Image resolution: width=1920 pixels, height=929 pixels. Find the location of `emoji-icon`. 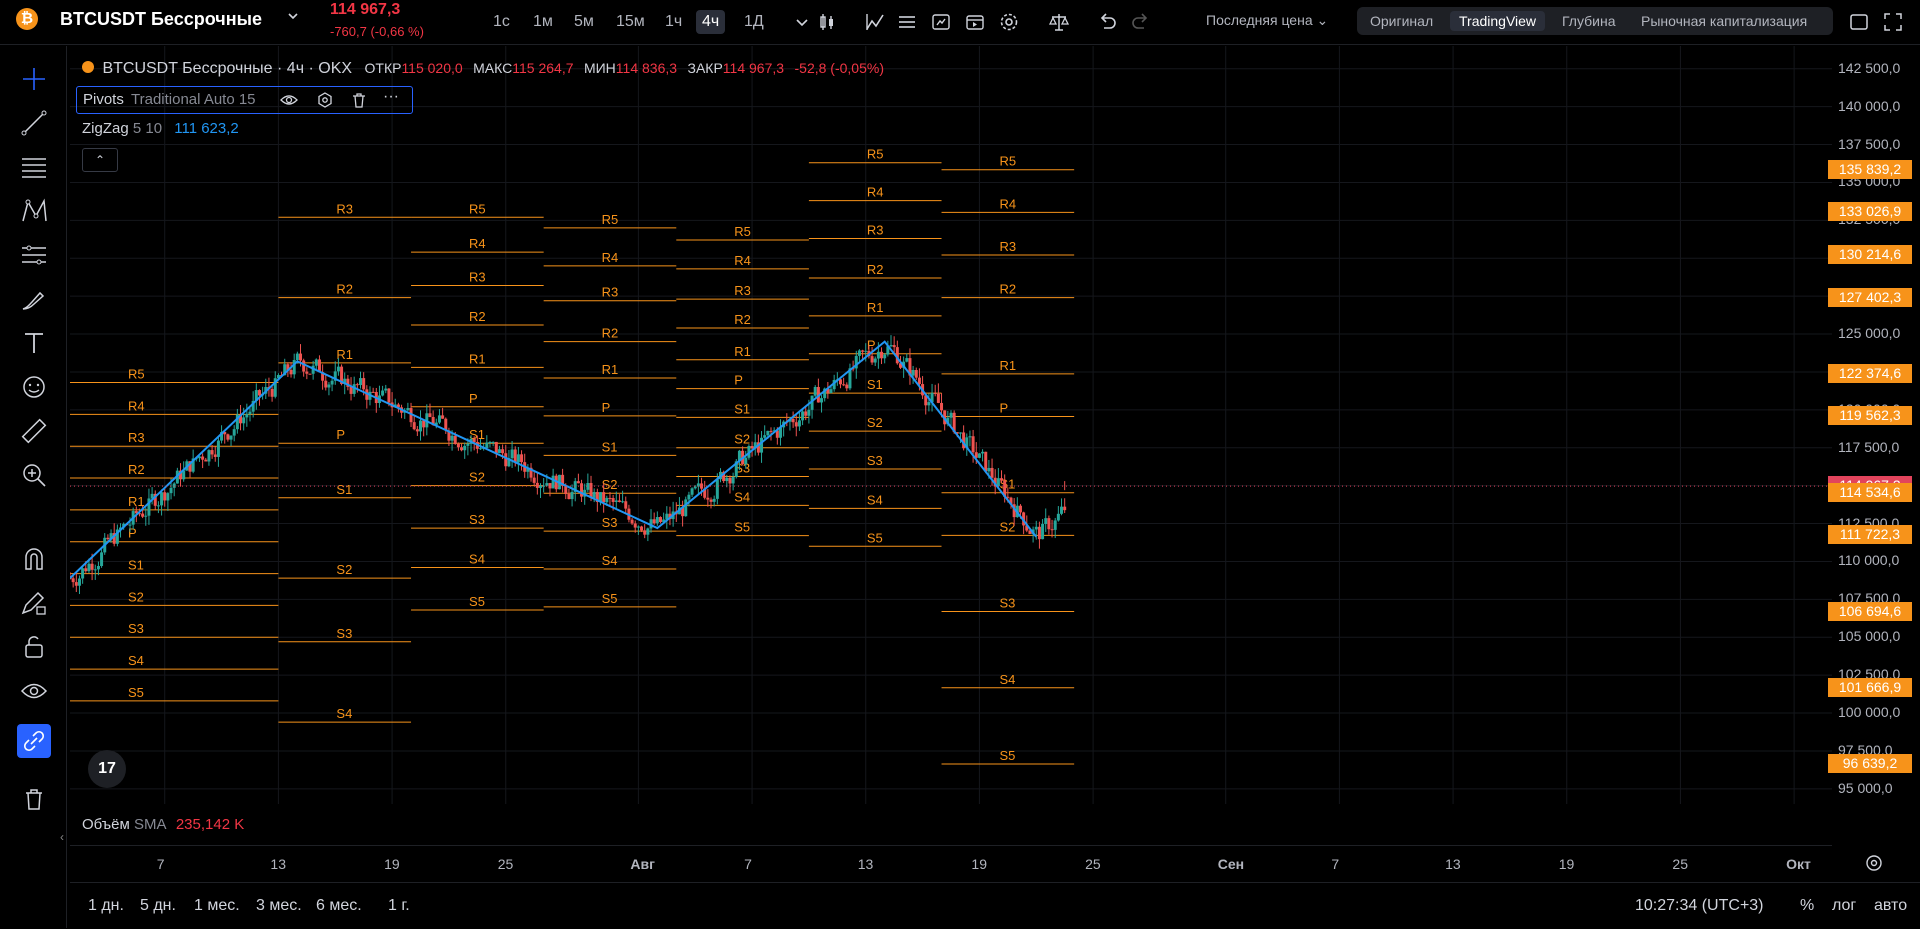

emoji-icon is located at coordinates (34, 387).